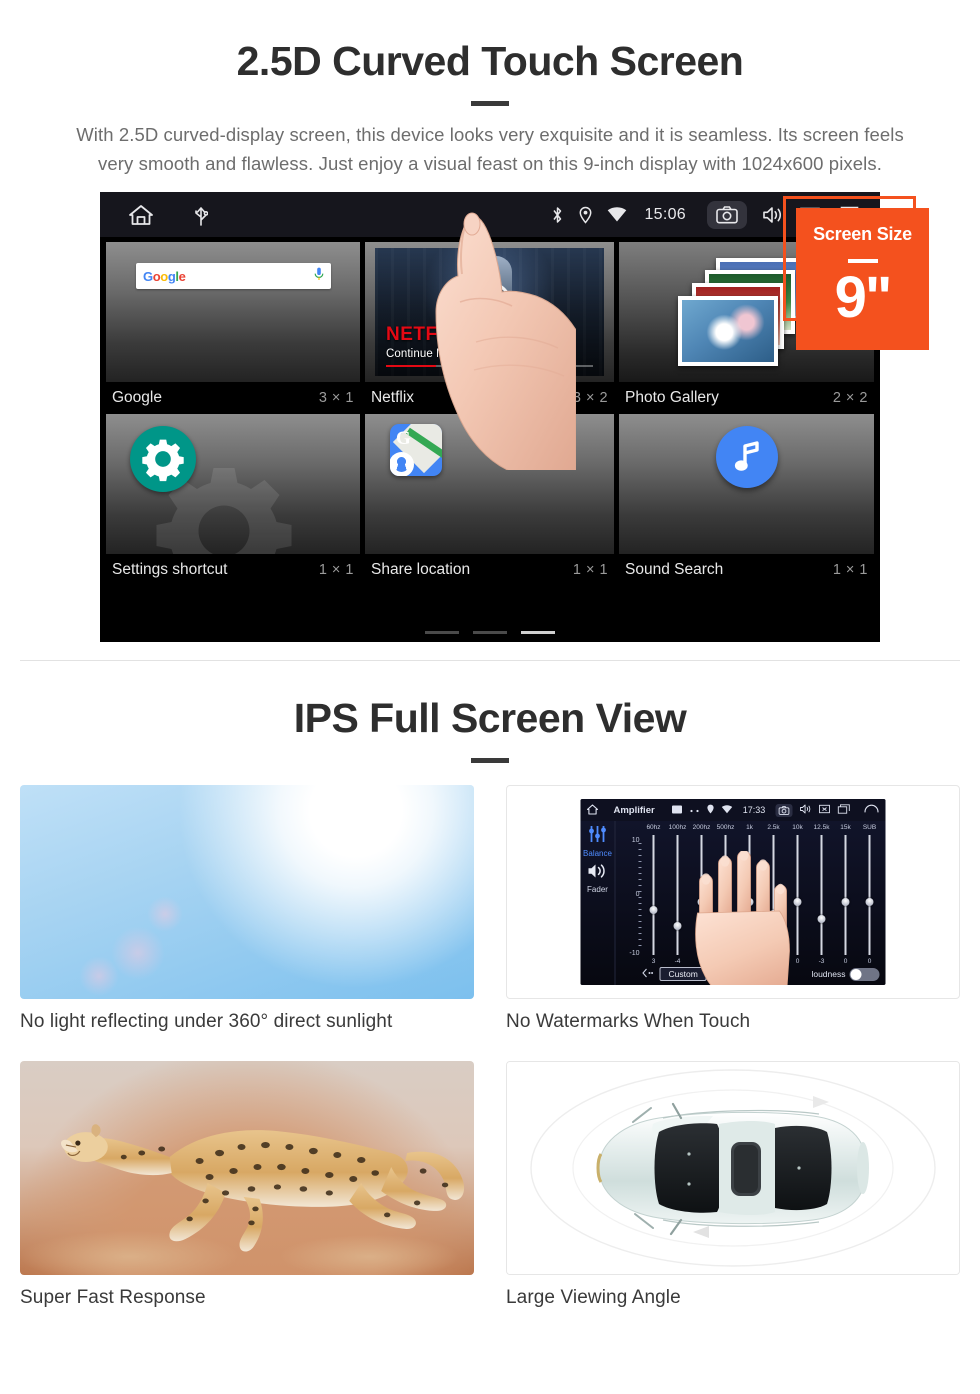 The width and height of the screenshot is (980, 1394). What do you see at coordinates (233, 276) in the screenshot?
I see `search-input: Google` at bounding box center [233, 276].